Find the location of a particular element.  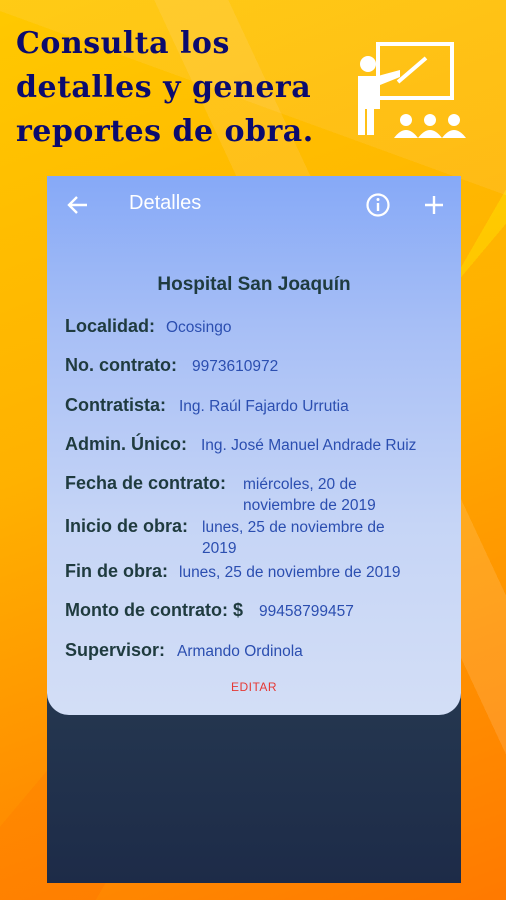

promo-headline-line: Consulta los is located at coordinates (123, 43).